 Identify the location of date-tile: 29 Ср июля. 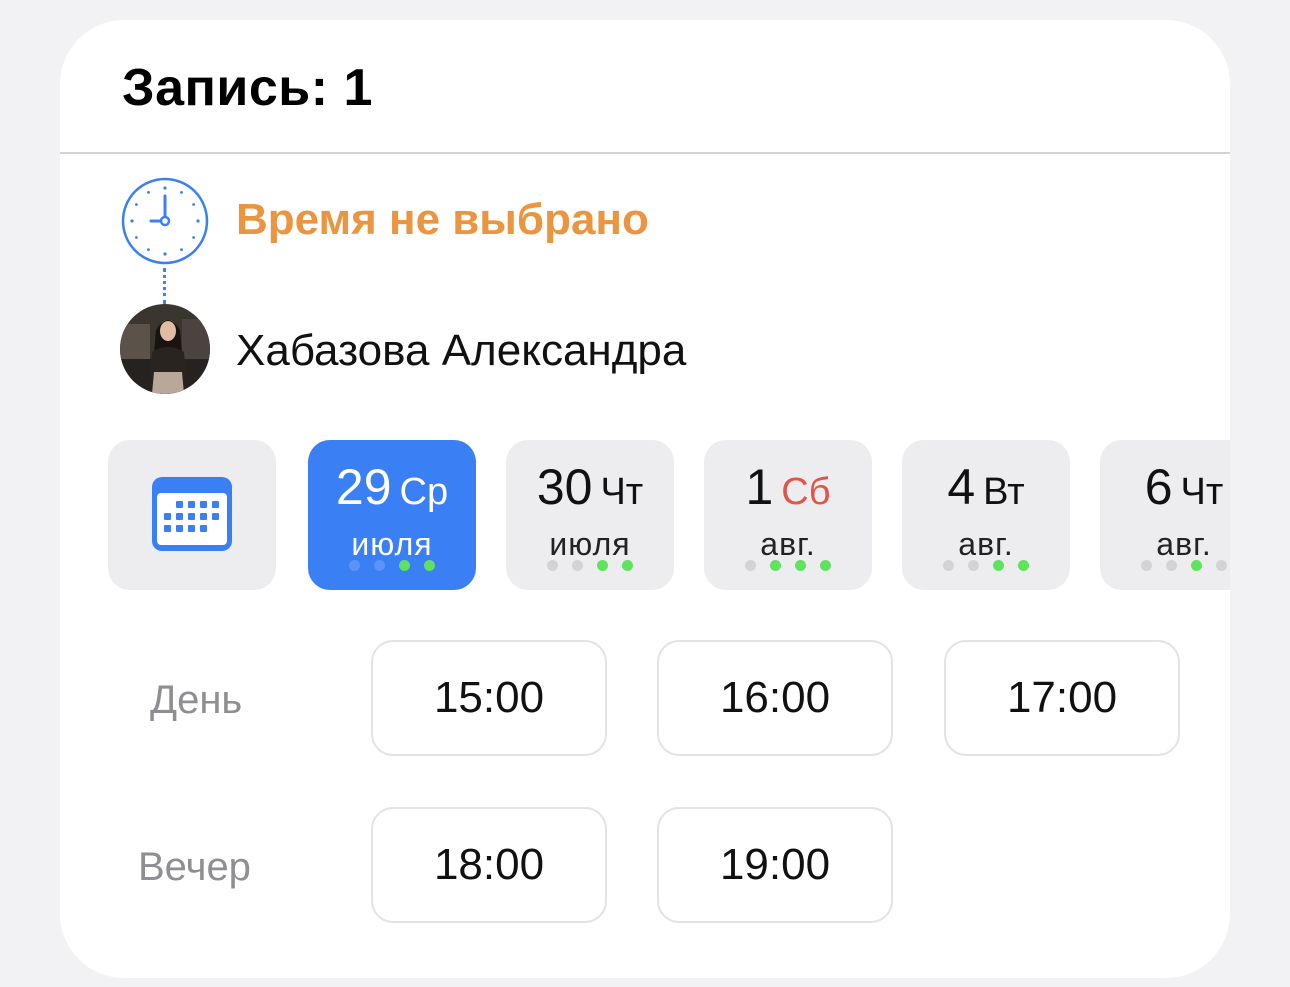
(392, 515).